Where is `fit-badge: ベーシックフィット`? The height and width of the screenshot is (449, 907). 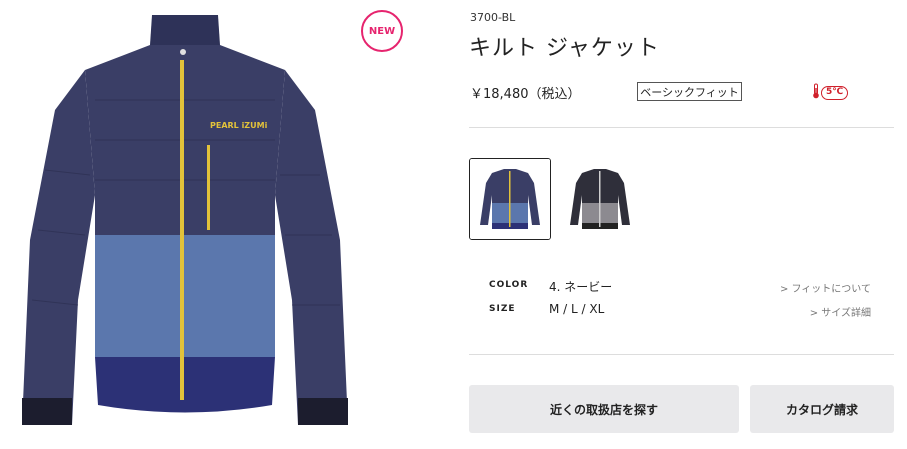 fit-badge: ベーシックフィット is located at coordinates (689, 91).